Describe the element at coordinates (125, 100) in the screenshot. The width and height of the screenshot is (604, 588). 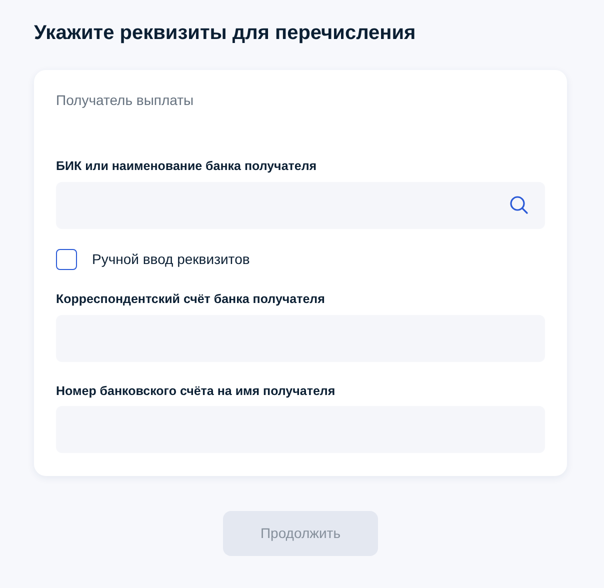
I see `section-label: Получатель выплаты` at that location.